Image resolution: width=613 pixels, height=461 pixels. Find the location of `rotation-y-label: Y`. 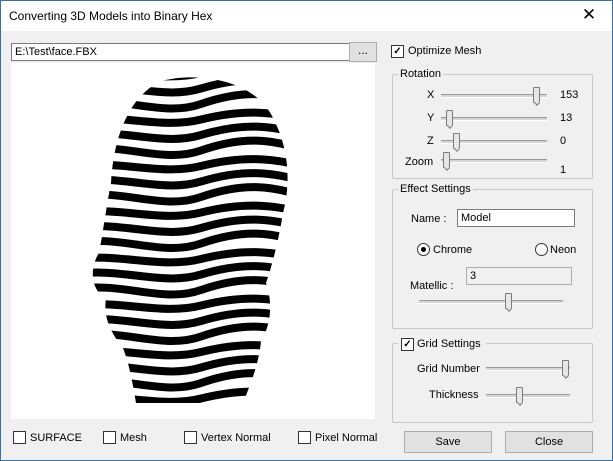

rotation-y-label: Y is located at coordinates (431, 118).